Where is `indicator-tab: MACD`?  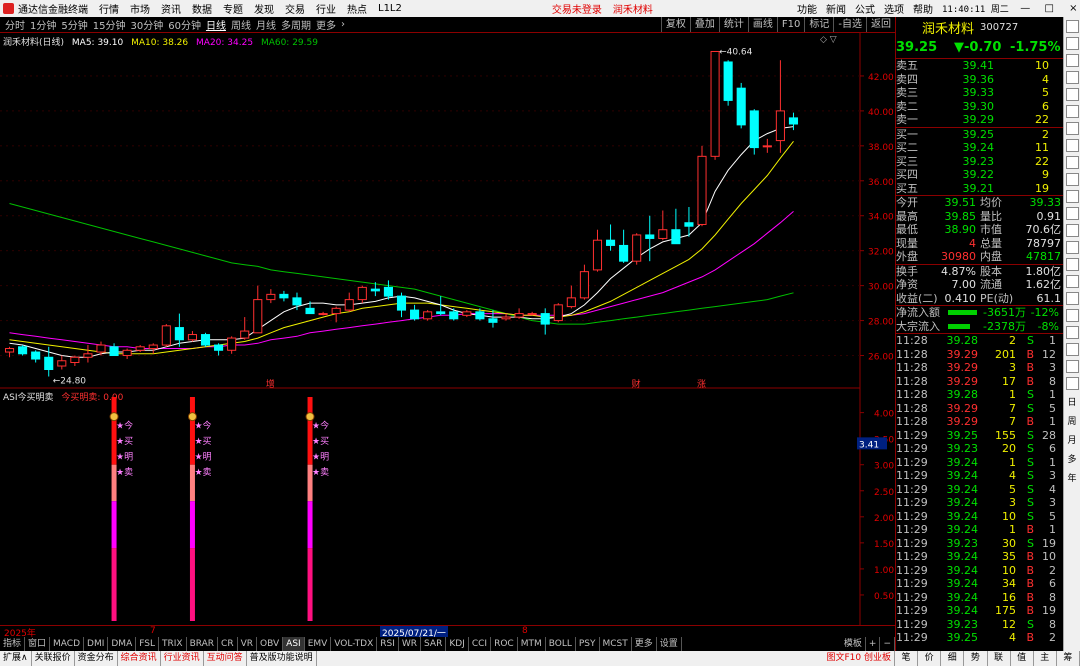
indicator-tab: MACD is located at coordinates (67, 644).